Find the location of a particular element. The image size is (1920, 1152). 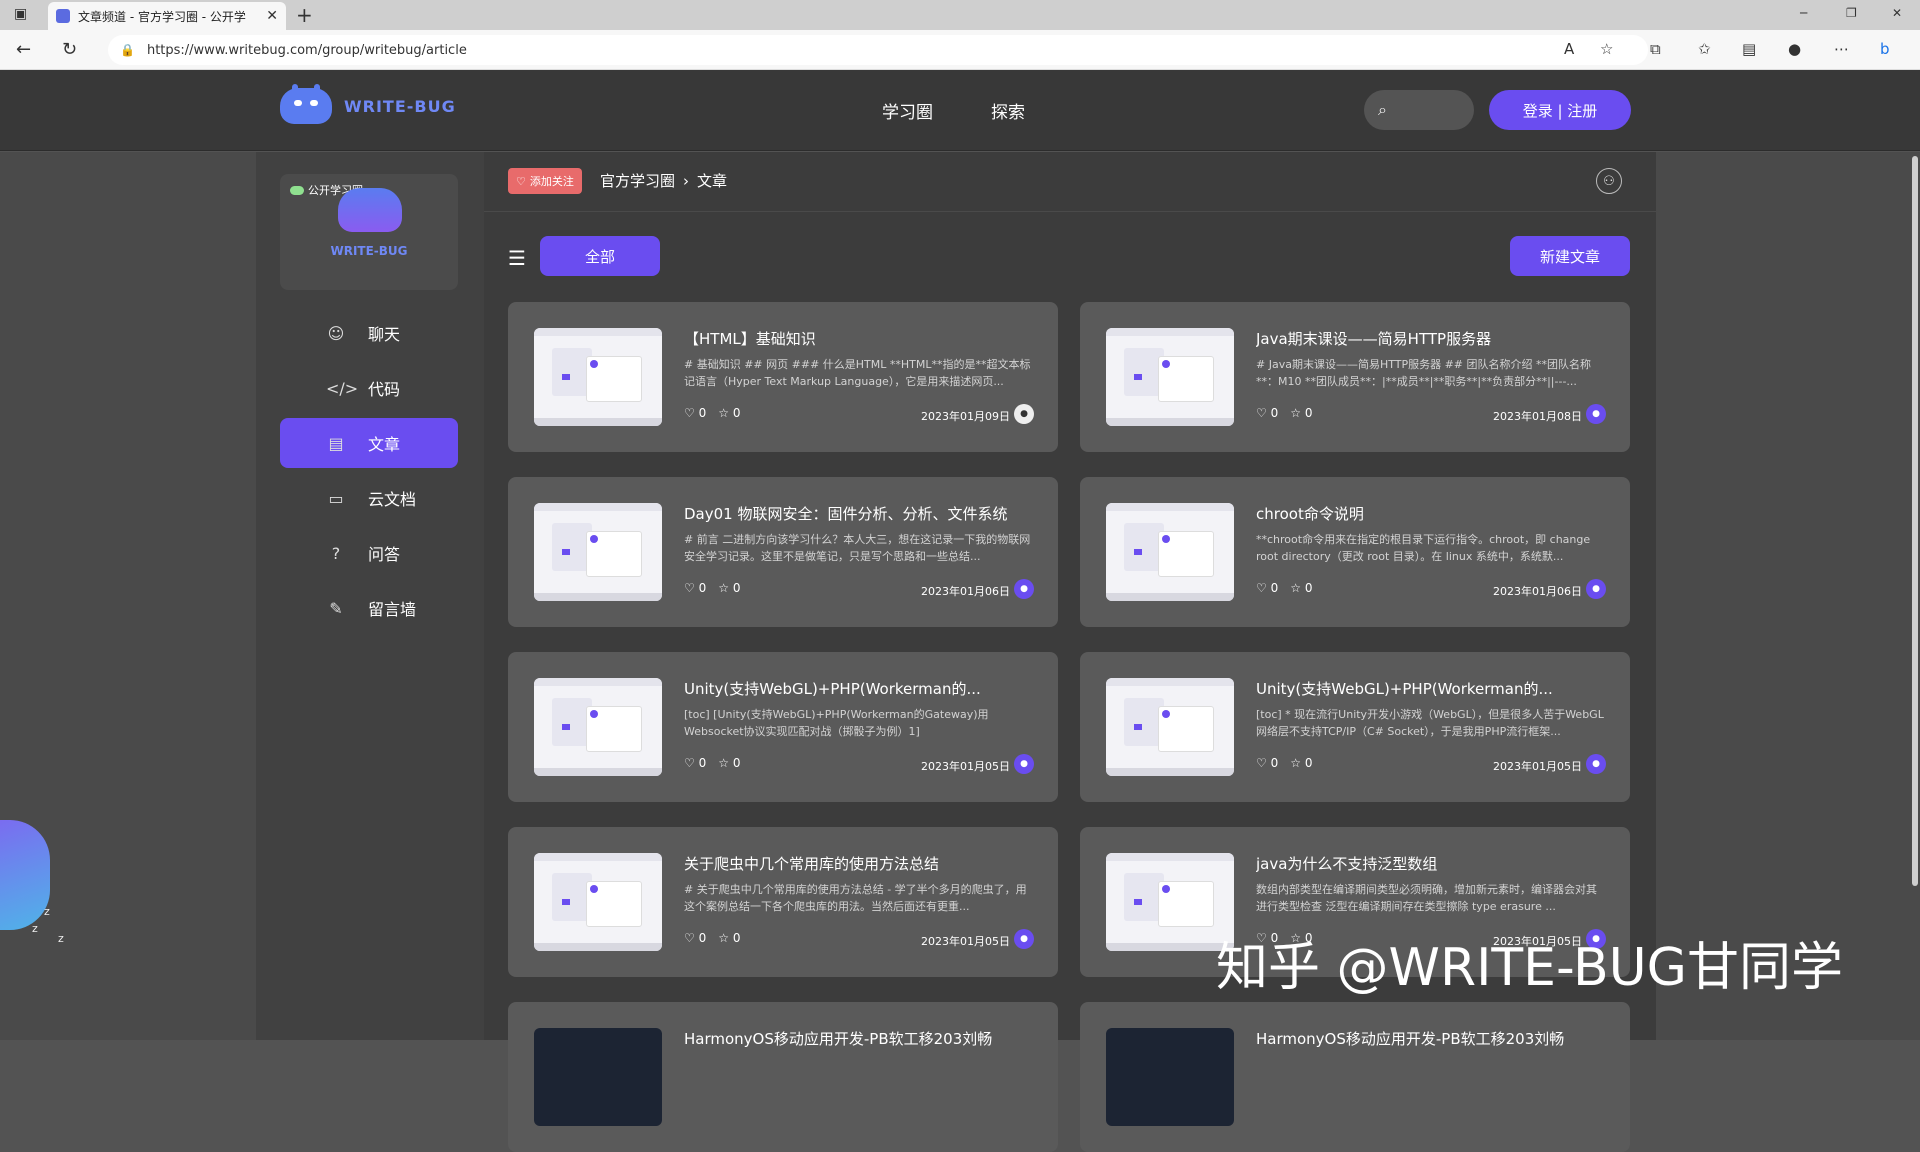

refresh-icon: ↻ is located at coordinates (69, 49).